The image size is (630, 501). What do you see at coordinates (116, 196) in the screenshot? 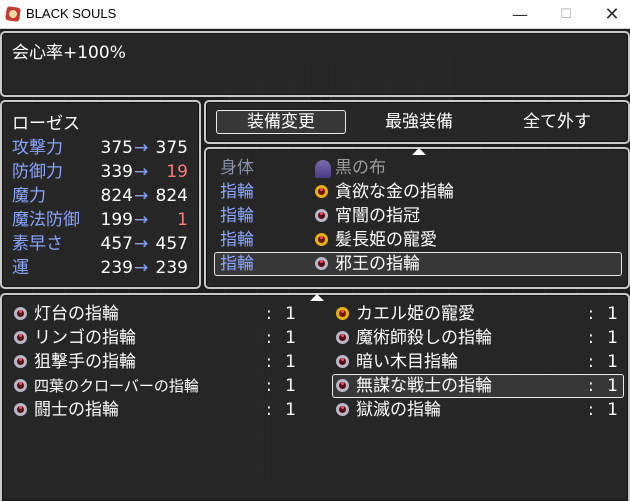
I see `stat-current: 824` at bounding box center [116, 196].